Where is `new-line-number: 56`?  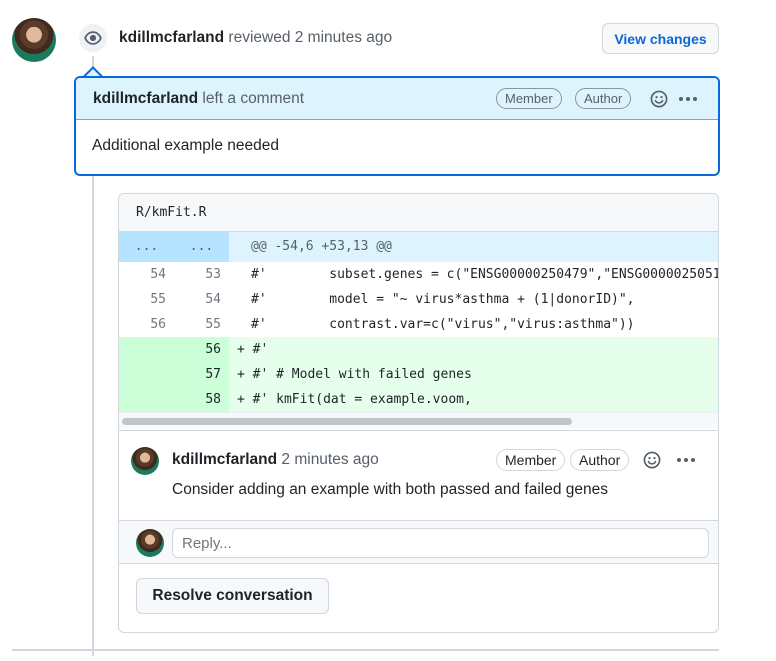
new-line-number: 56 is located at coordinates (201, 349).